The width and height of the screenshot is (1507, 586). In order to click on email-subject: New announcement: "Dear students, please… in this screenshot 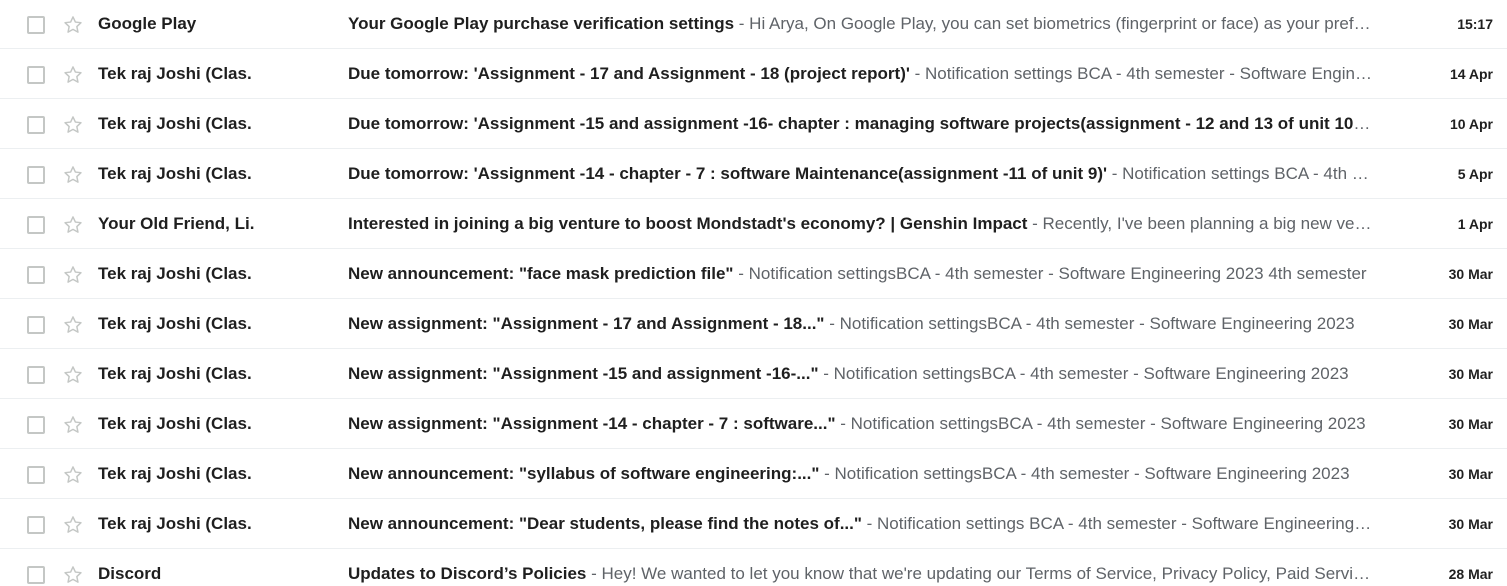, I will do `click(605, 523)`.